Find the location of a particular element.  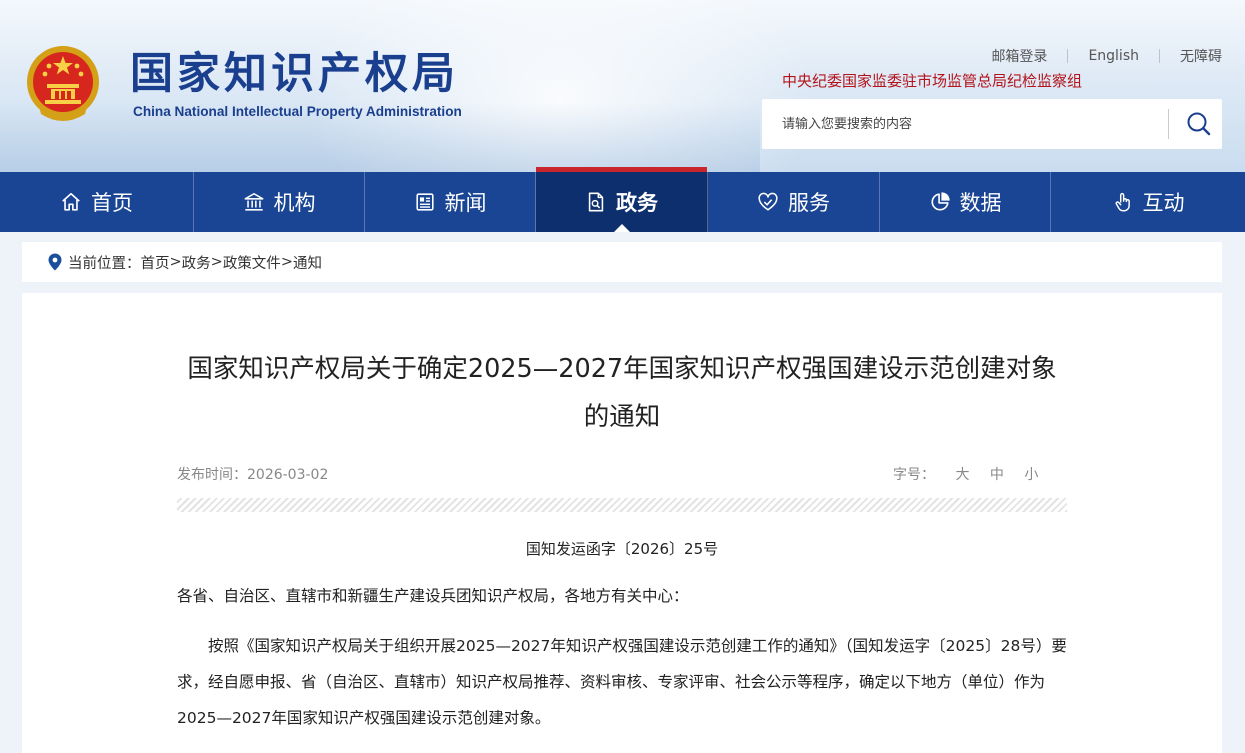

nav-item-data: 数据 is located at coordinates (965, 202).